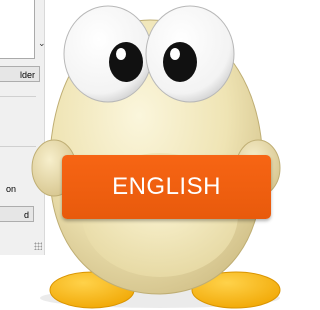 The image size is (320, 310). Describe the element at coordinates (166, 187) in the screenshot. I see `language-badge: ENGLISH` at that location.